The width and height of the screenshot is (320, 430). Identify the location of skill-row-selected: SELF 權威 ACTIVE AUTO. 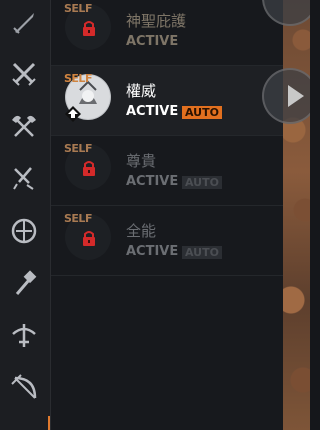
(167, 101).